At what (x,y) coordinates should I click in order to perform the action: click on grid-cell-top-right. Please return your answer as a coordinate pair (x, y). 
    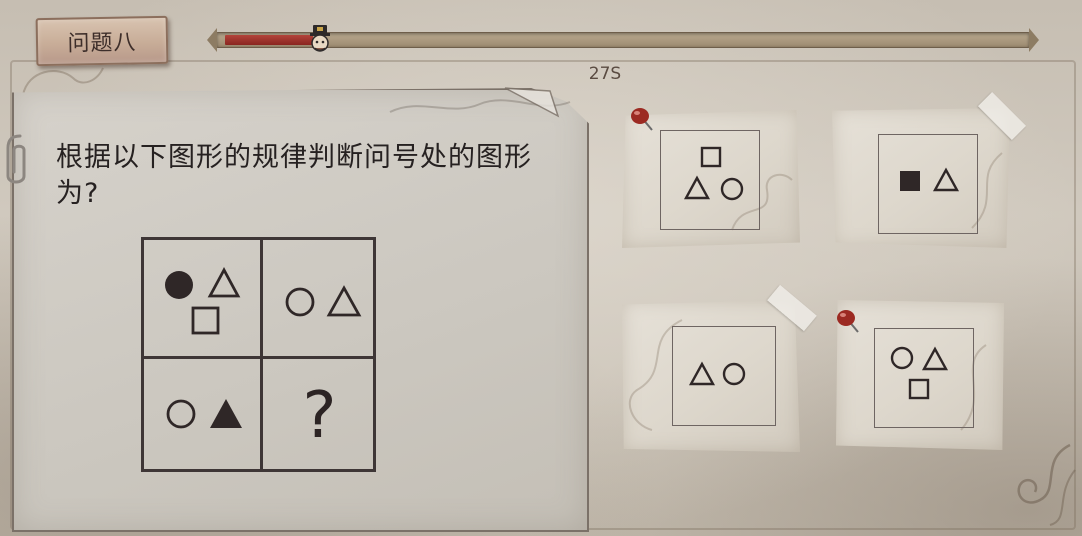
    Looking at the image, I should click on (323, 301).